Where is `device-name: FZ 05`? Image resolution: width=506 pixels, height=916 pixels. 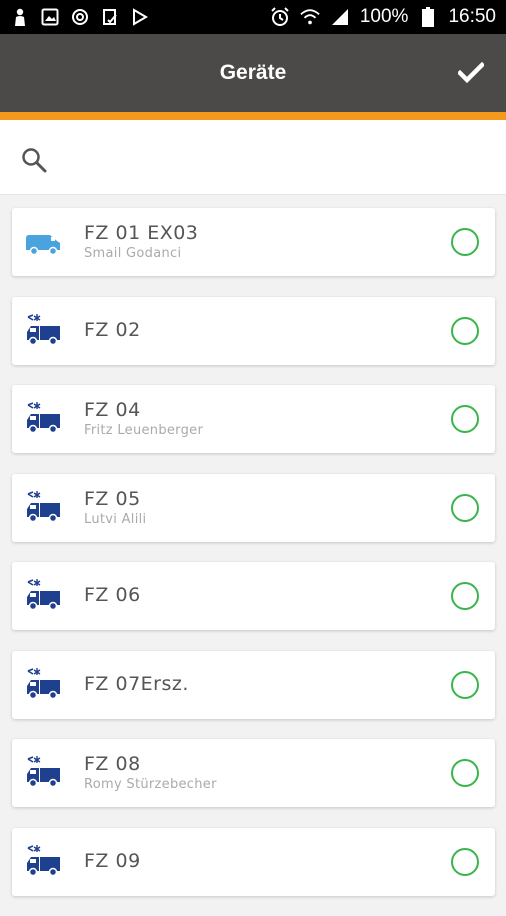
device-name: FZ 05 is located at coordinates (112, 498).